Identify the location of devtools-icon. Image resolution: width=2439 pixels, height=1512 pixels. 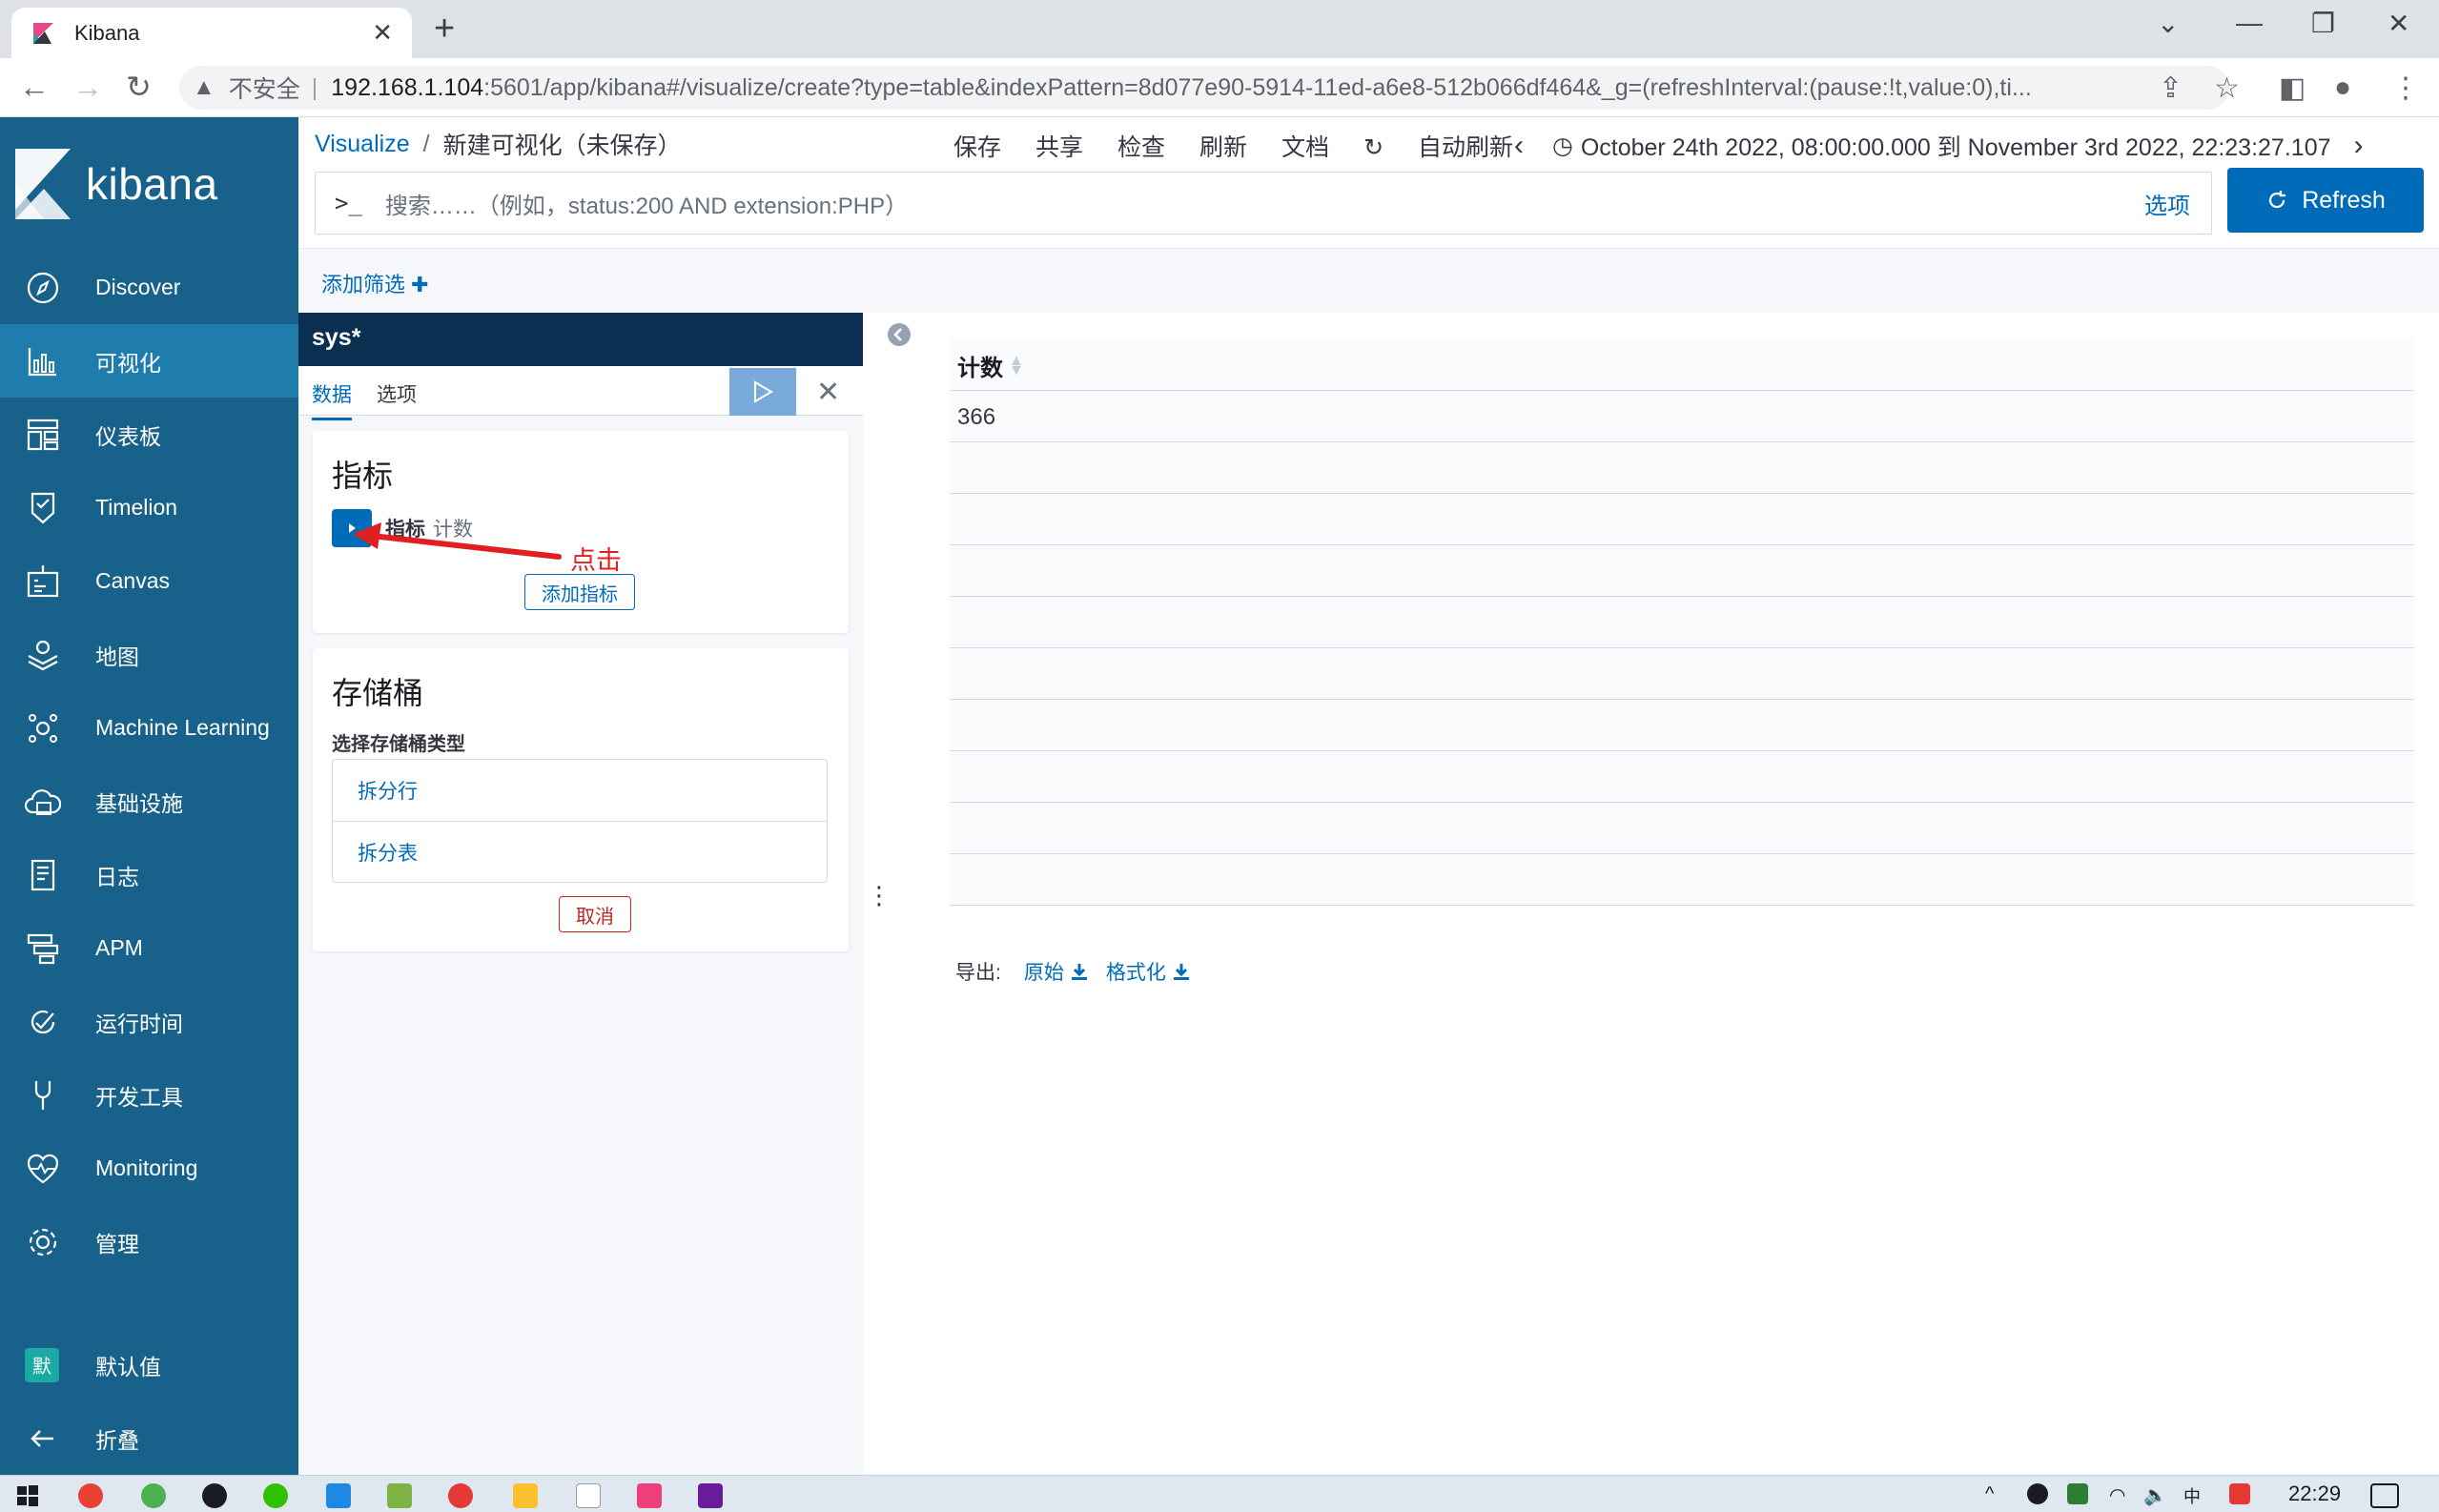
(42, 1095).